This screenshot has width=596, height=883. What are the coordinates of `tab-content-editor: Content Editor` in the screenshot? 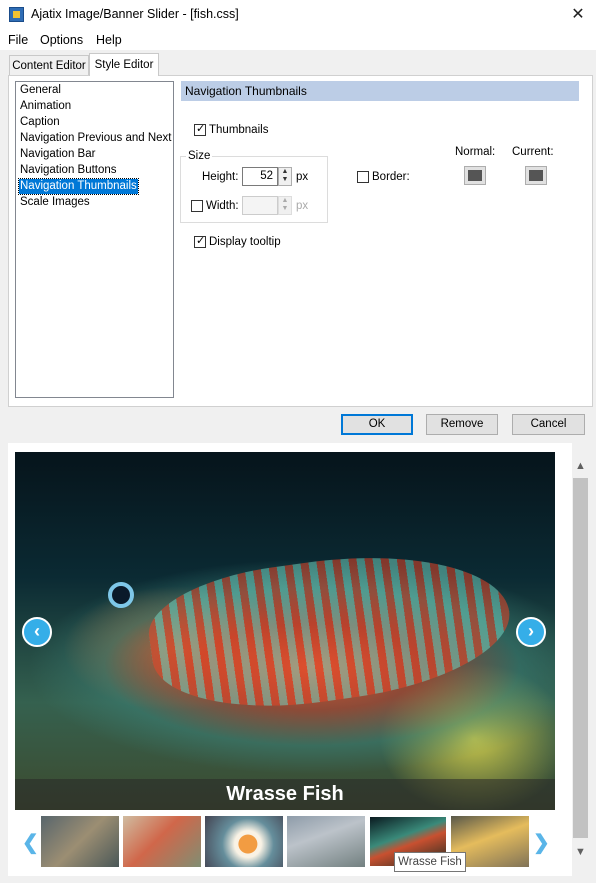 It's located at (49, 65).